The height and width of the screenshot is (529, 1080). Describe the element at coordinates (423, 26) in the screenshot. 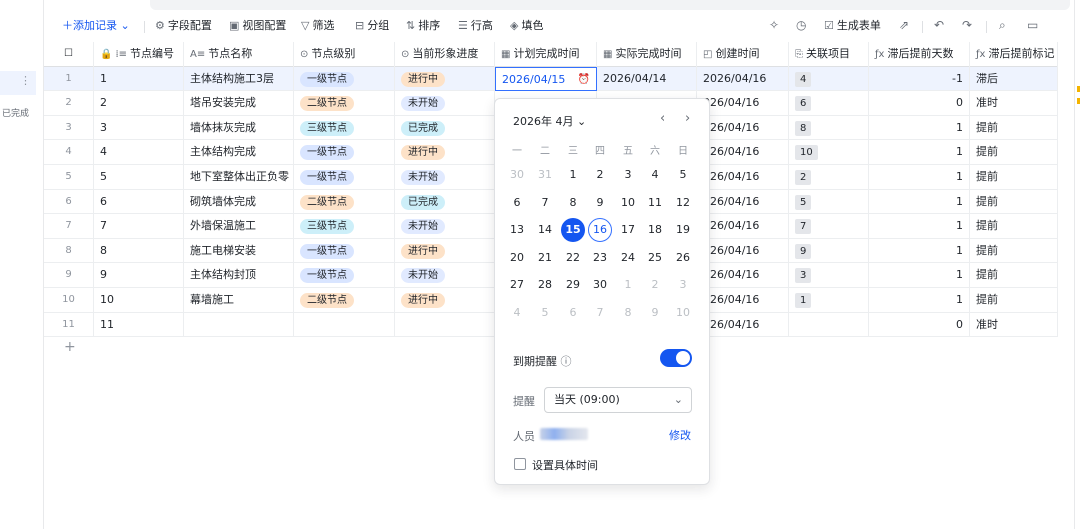

I see `sort-button: ⇅ 排序` at that location.